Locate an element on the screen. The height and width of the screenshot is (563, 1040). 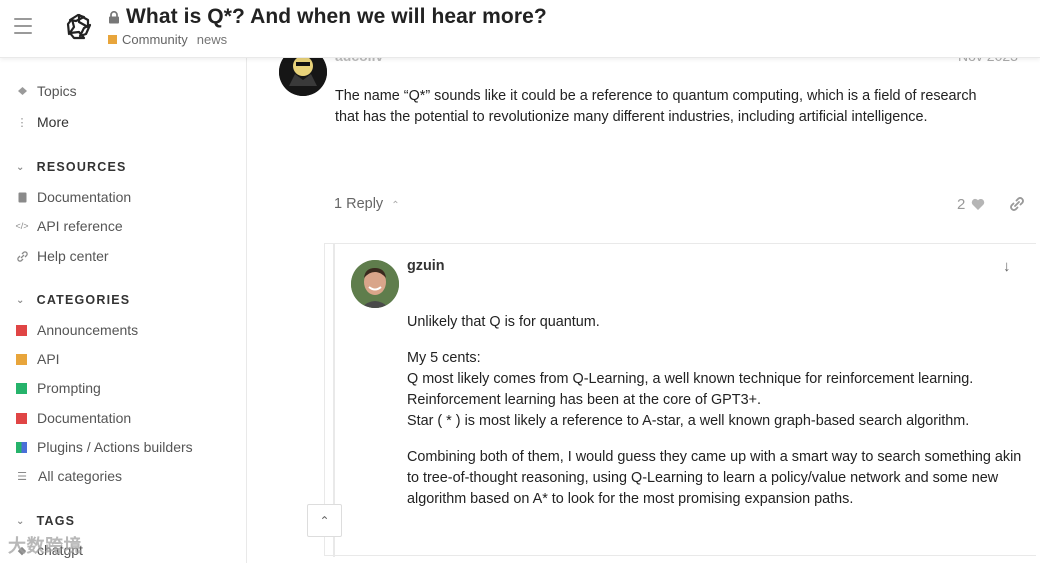
watermark-logo: 大数跨境 is located at coordinates (45, 545).